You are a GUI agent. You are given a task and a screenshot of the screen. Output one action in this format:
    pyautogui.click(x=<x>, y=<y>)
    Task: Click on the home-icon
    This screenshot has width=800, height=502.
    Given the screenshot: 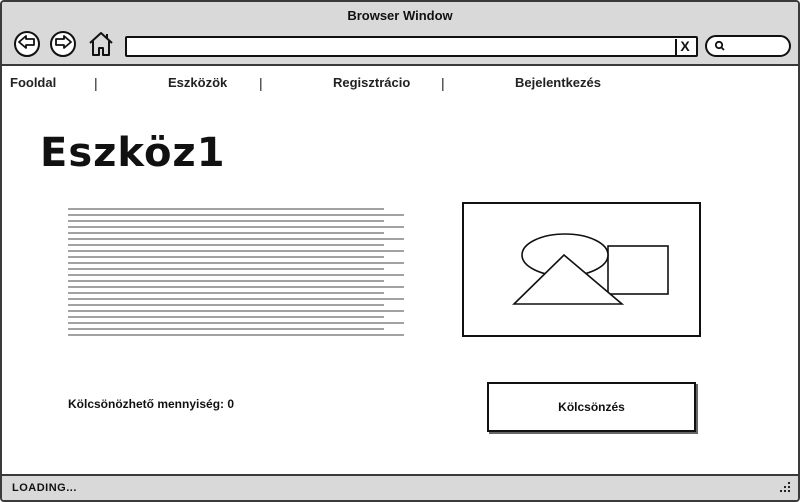 What is the action you would take?
    pyautogui.click(x=101, y=47)
    